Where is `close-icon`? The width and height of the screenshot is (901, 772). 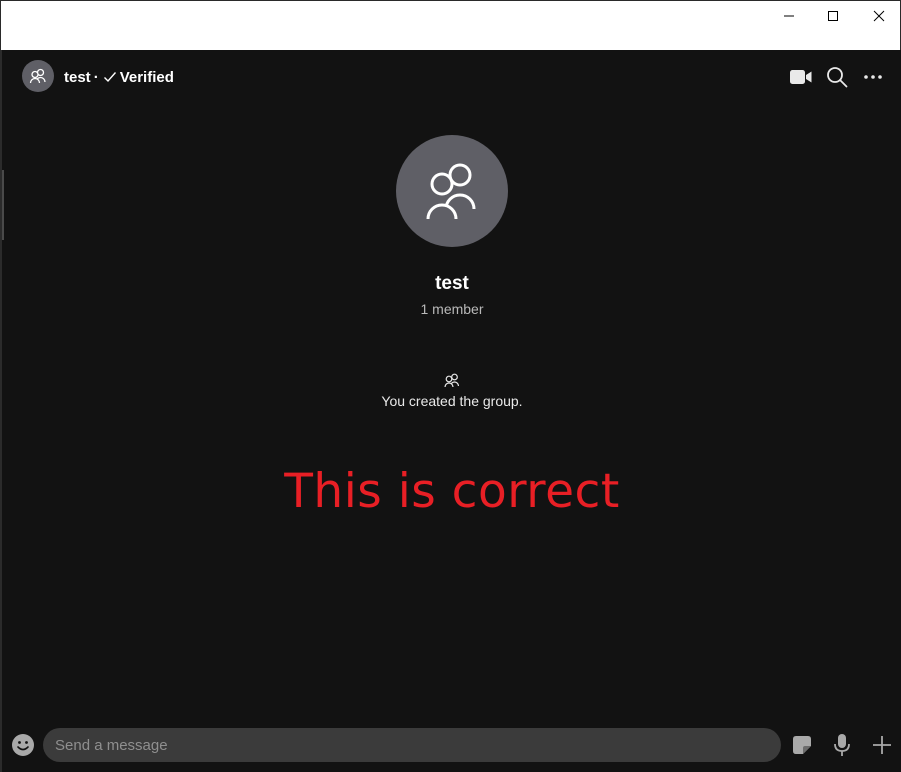 close-icon is located at coordinates (879, 16).